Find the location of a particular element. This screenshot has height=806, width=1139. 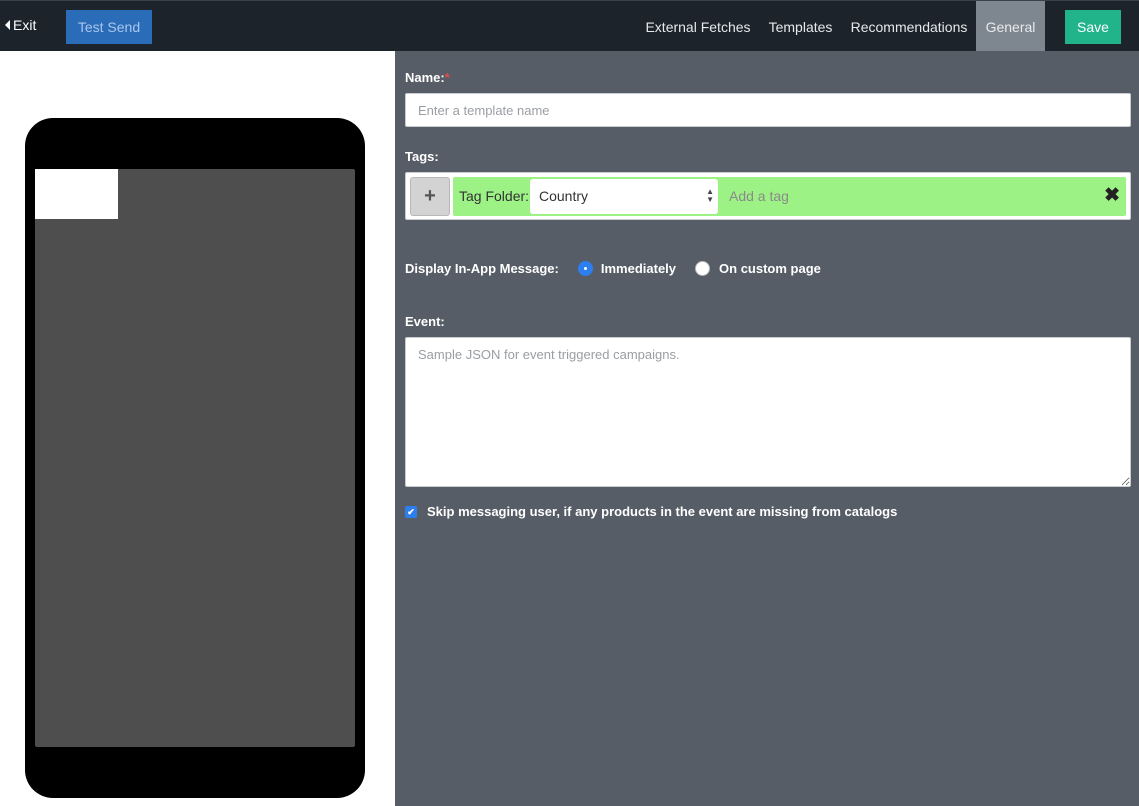

remove-tag-folder-icon: ✖ is located at coordinates (1112, 195).